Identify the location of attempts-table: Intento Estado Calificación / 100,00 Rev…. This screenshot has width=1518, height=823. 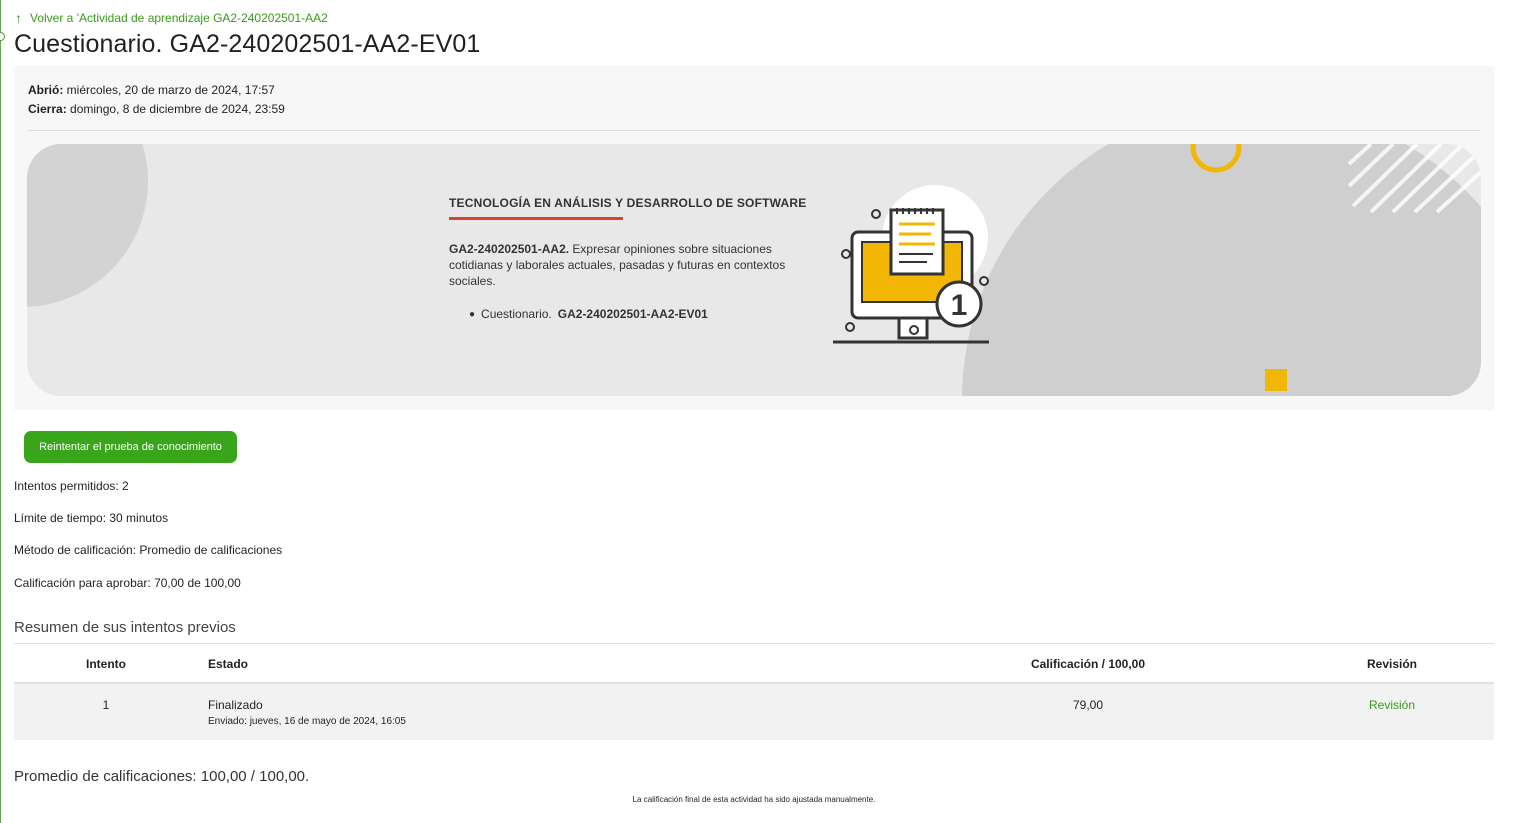
(754, 691).